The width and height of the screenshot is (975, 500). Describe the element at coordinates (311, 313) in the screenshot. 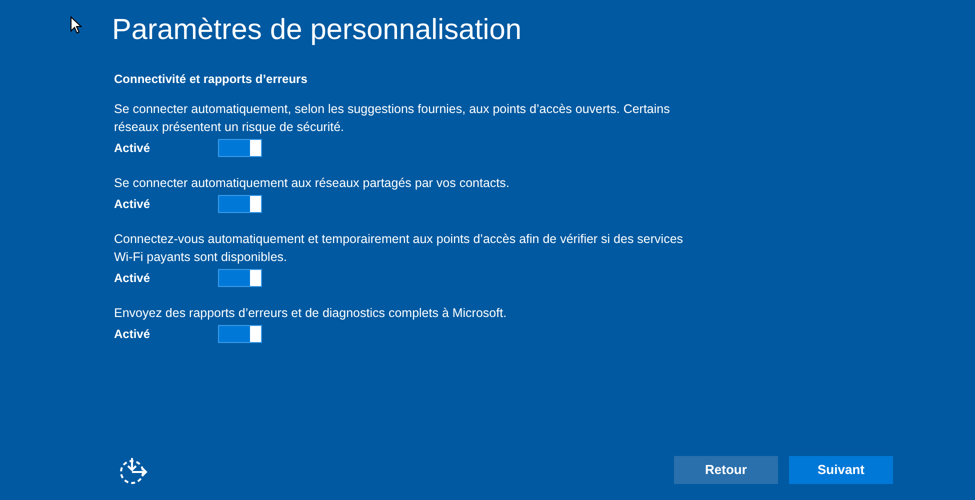

I see `setting-description: Envoyez des rapports d’erreurs et de diagnostics complets à Microsoft.` at that location.